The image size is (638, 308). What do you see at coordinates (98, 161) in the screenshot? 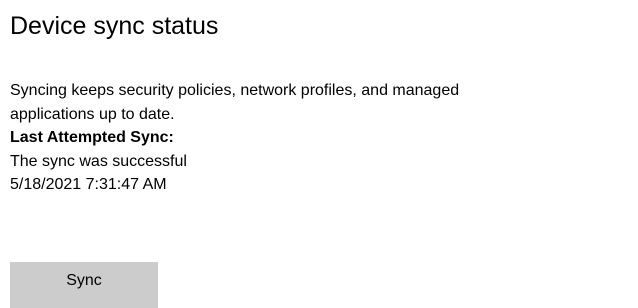
I see `sync-status-text: The sync was successful` at bounding box center [98, 161].